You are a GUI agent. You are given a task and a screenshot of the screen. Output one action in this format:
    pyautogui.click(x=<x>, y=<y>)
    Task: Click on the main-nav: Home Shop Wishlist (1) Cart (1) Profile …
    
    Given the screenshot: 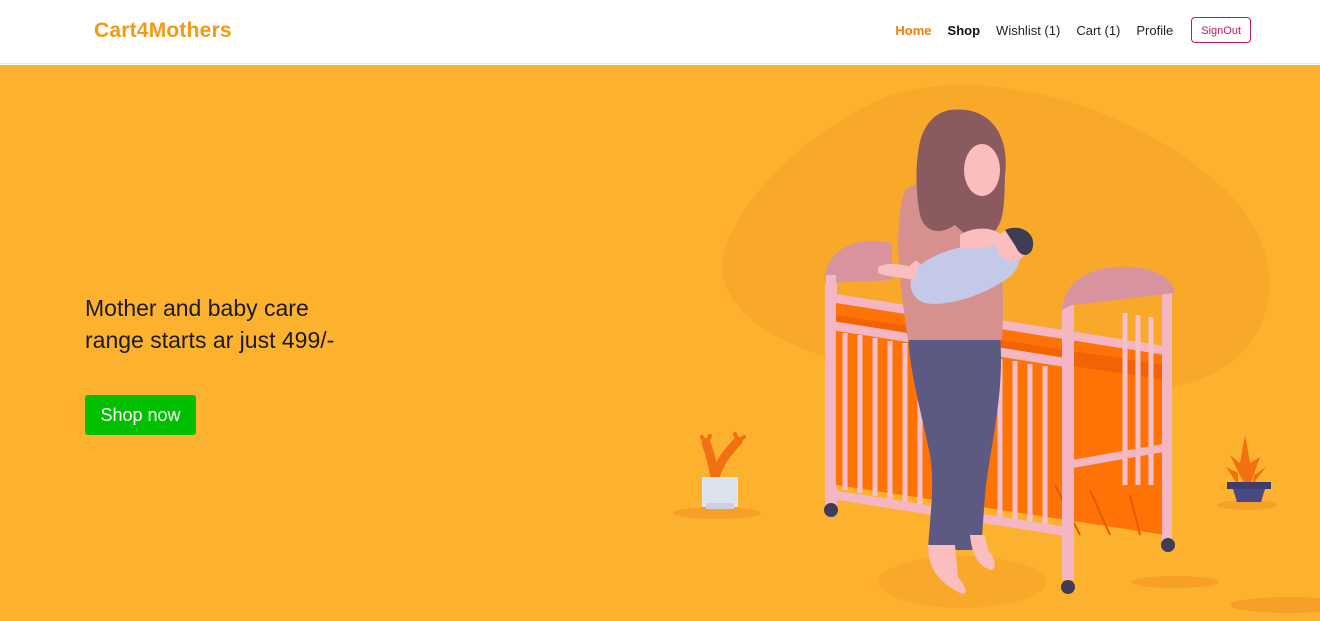 What is the action you would take?
    pyautogui.click(x=1065, y=30)
    